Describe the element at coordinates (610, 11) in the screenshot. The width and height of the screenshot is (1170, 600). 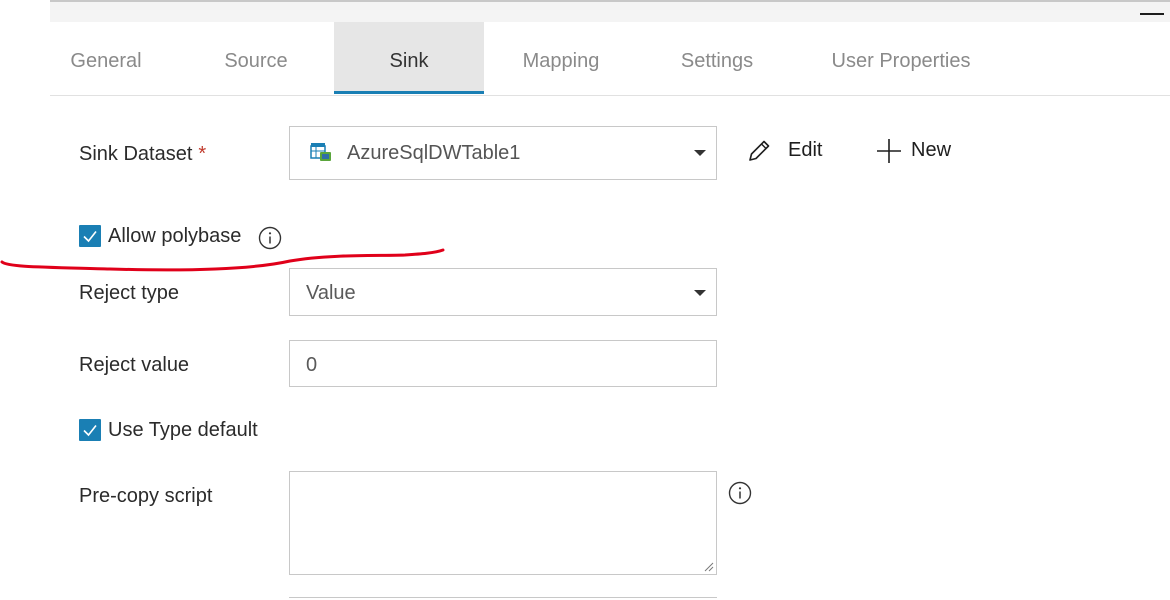
I see `top-strip` at that location.